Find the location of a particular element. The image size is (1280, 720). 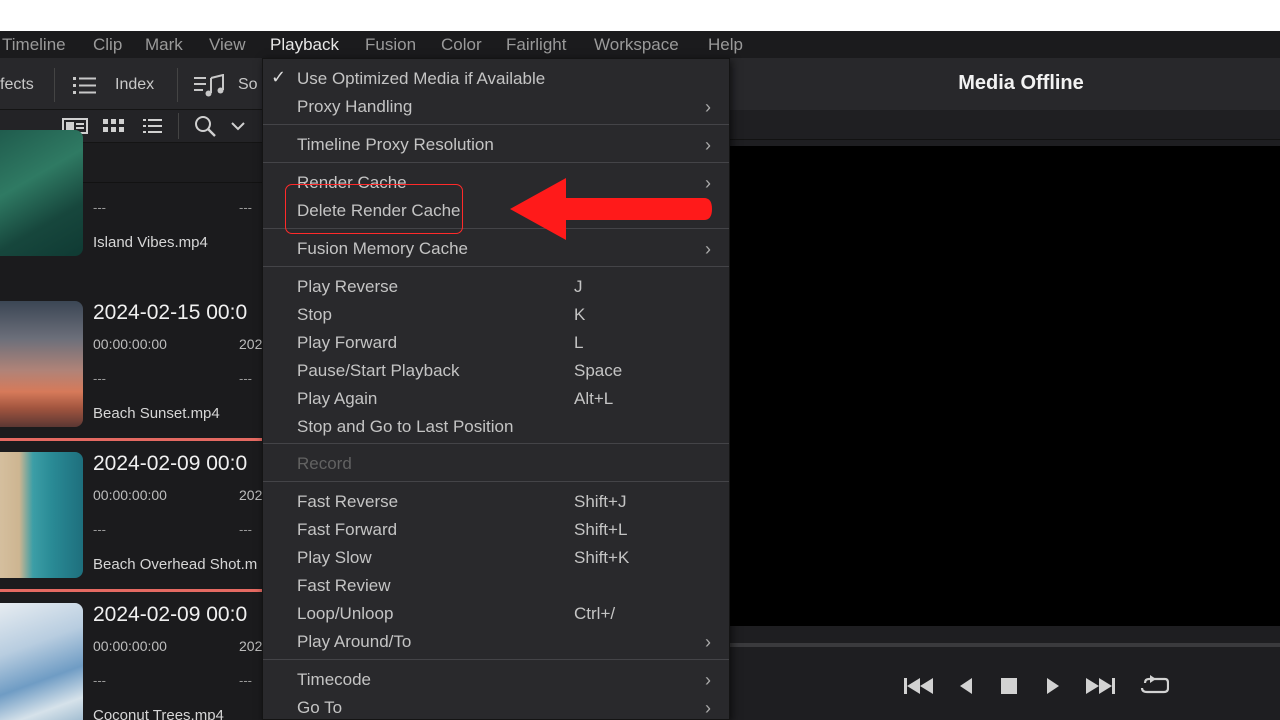

menu-item-fast-forward: Fast Forward Shift+L is located at coordinates (496, 530).